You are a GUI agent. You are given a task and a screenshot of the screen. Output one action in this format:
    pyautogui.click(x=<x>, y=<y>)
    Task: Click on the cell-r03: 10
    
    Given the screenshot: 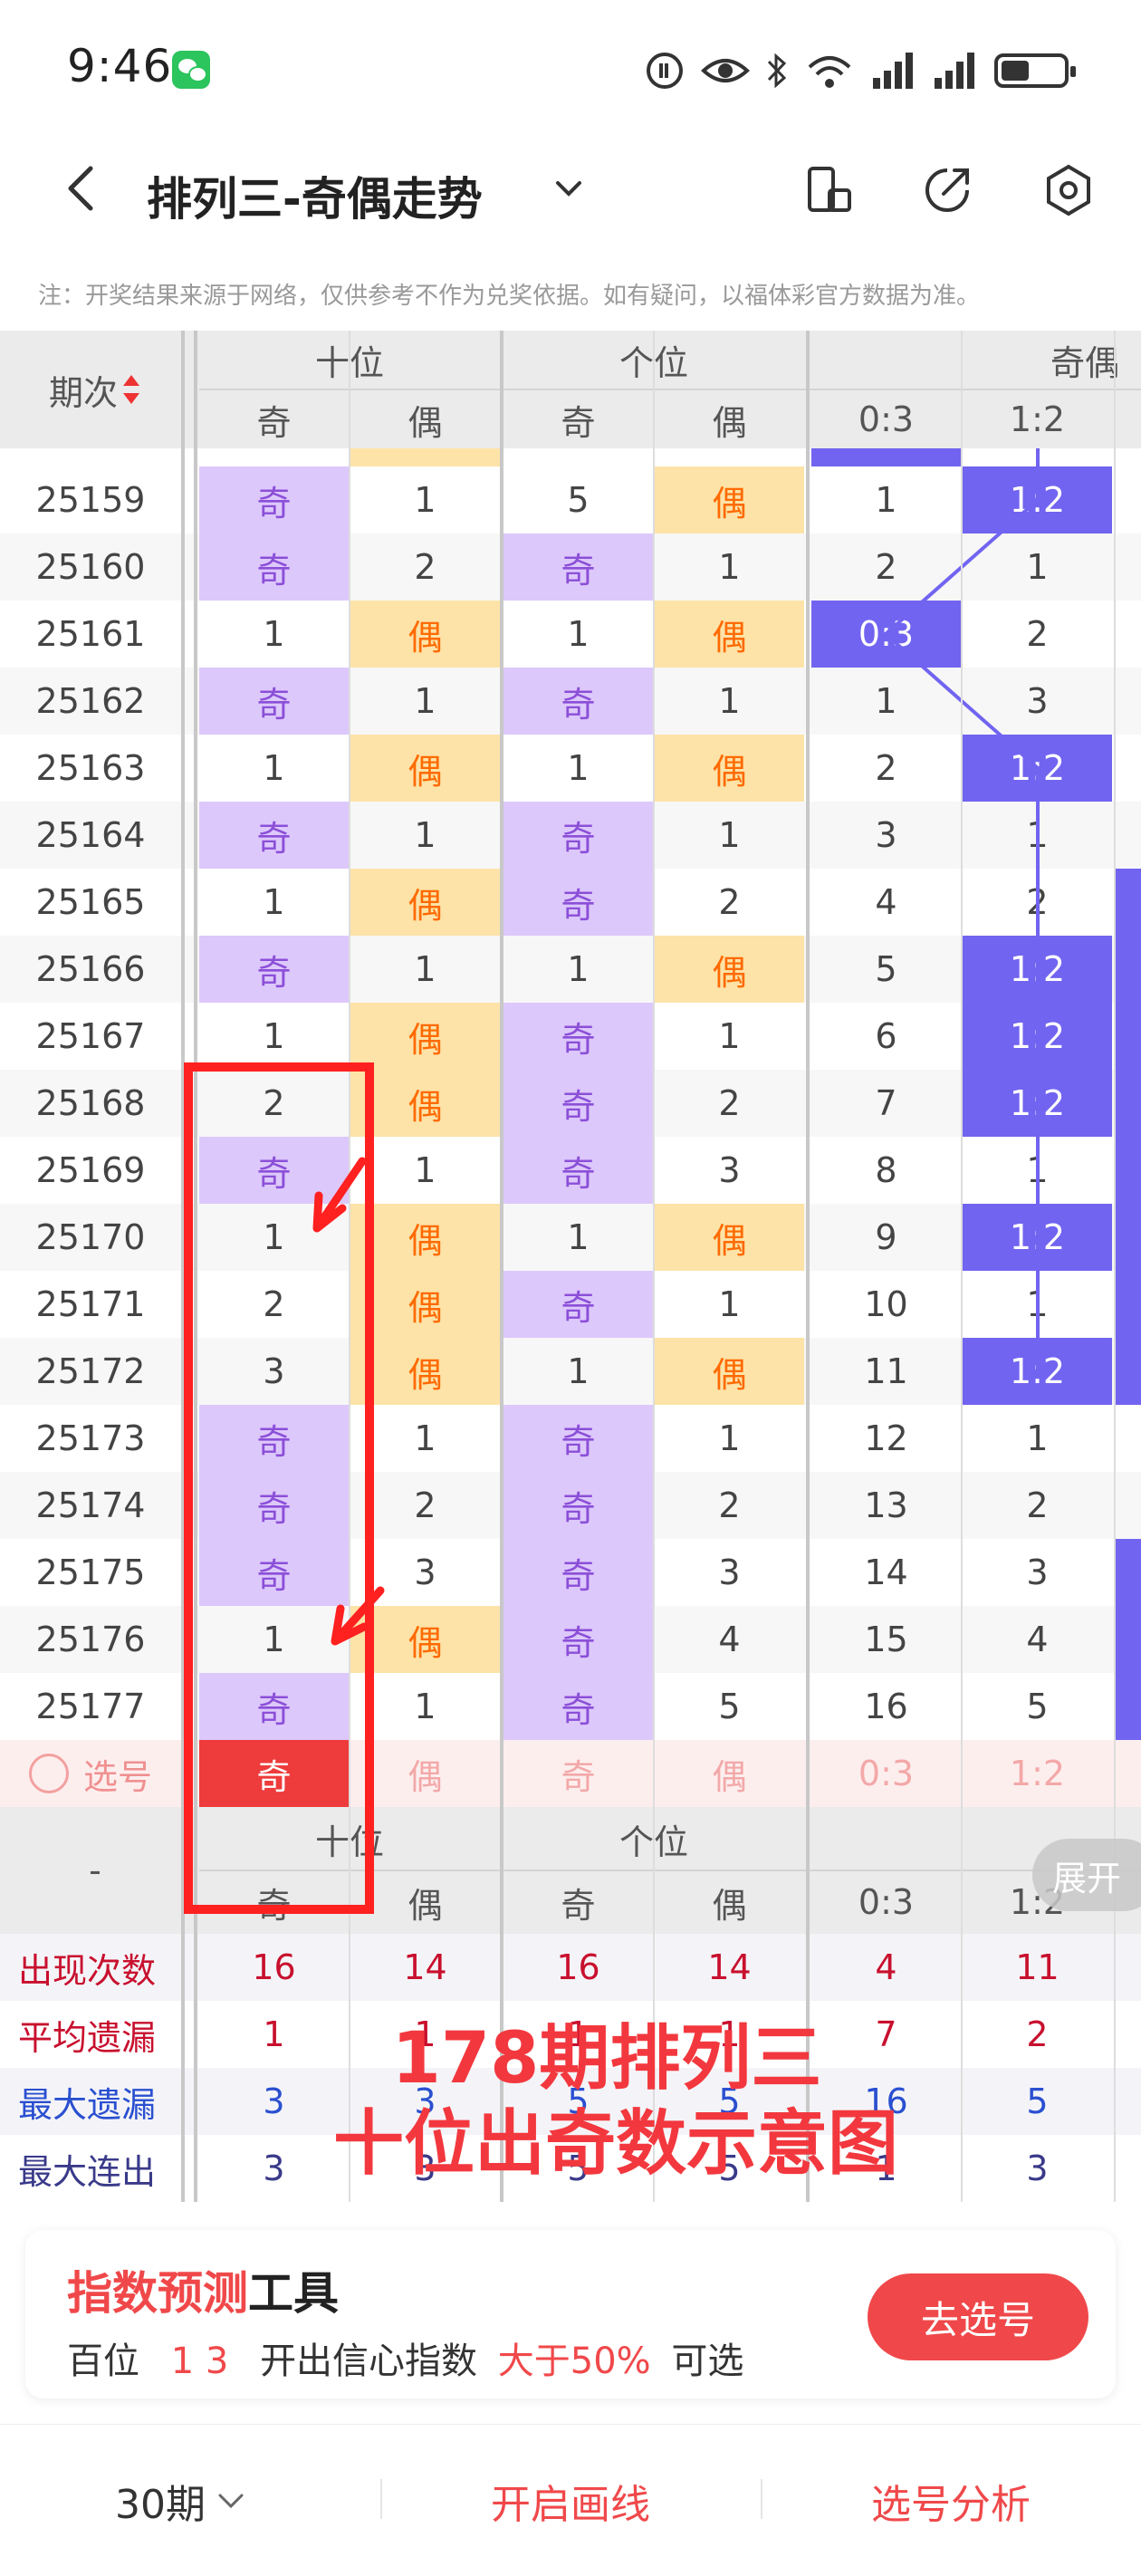 What is the action you would take?
    pyautogui.click(x=886, y=1304)
    